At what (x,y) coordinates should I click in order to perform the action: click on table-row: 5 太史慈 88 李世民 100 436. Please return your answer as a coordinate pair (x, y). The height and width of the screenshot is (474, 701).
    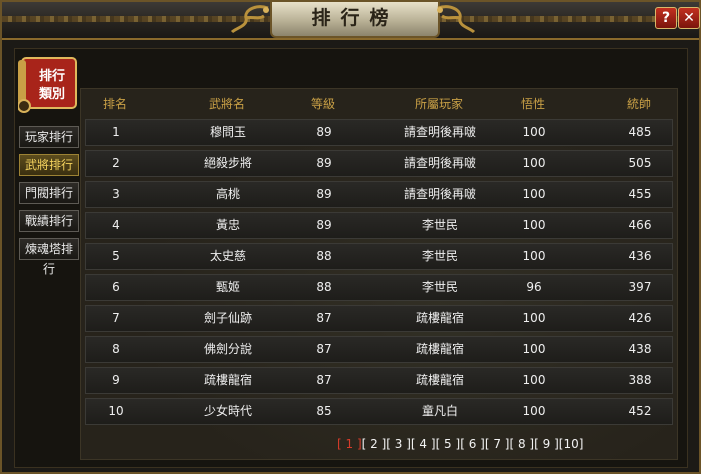
    Looking at the image, I should click on (379, 256).